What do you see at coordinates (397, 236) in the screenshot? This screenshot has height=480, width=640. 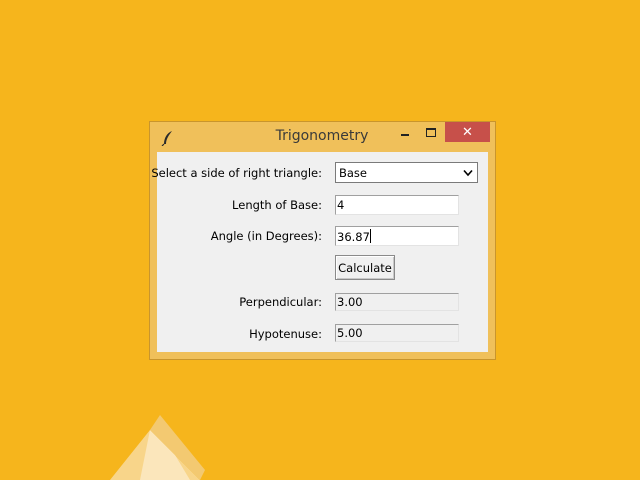 I see `angle-input: 36.87` at bounding box center [397, 236].